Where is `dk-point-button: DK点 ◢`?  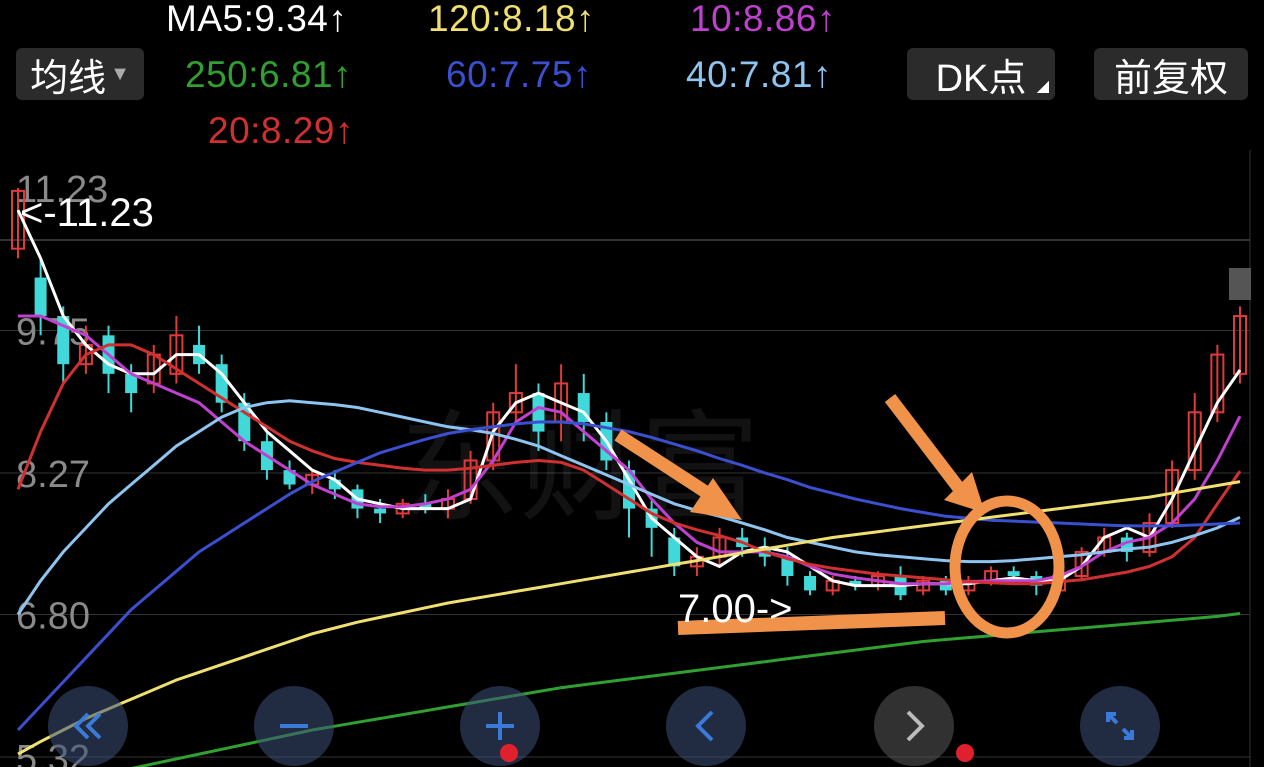 dk-point-button: DK点 ◢ is located at coordinates (981, 74).